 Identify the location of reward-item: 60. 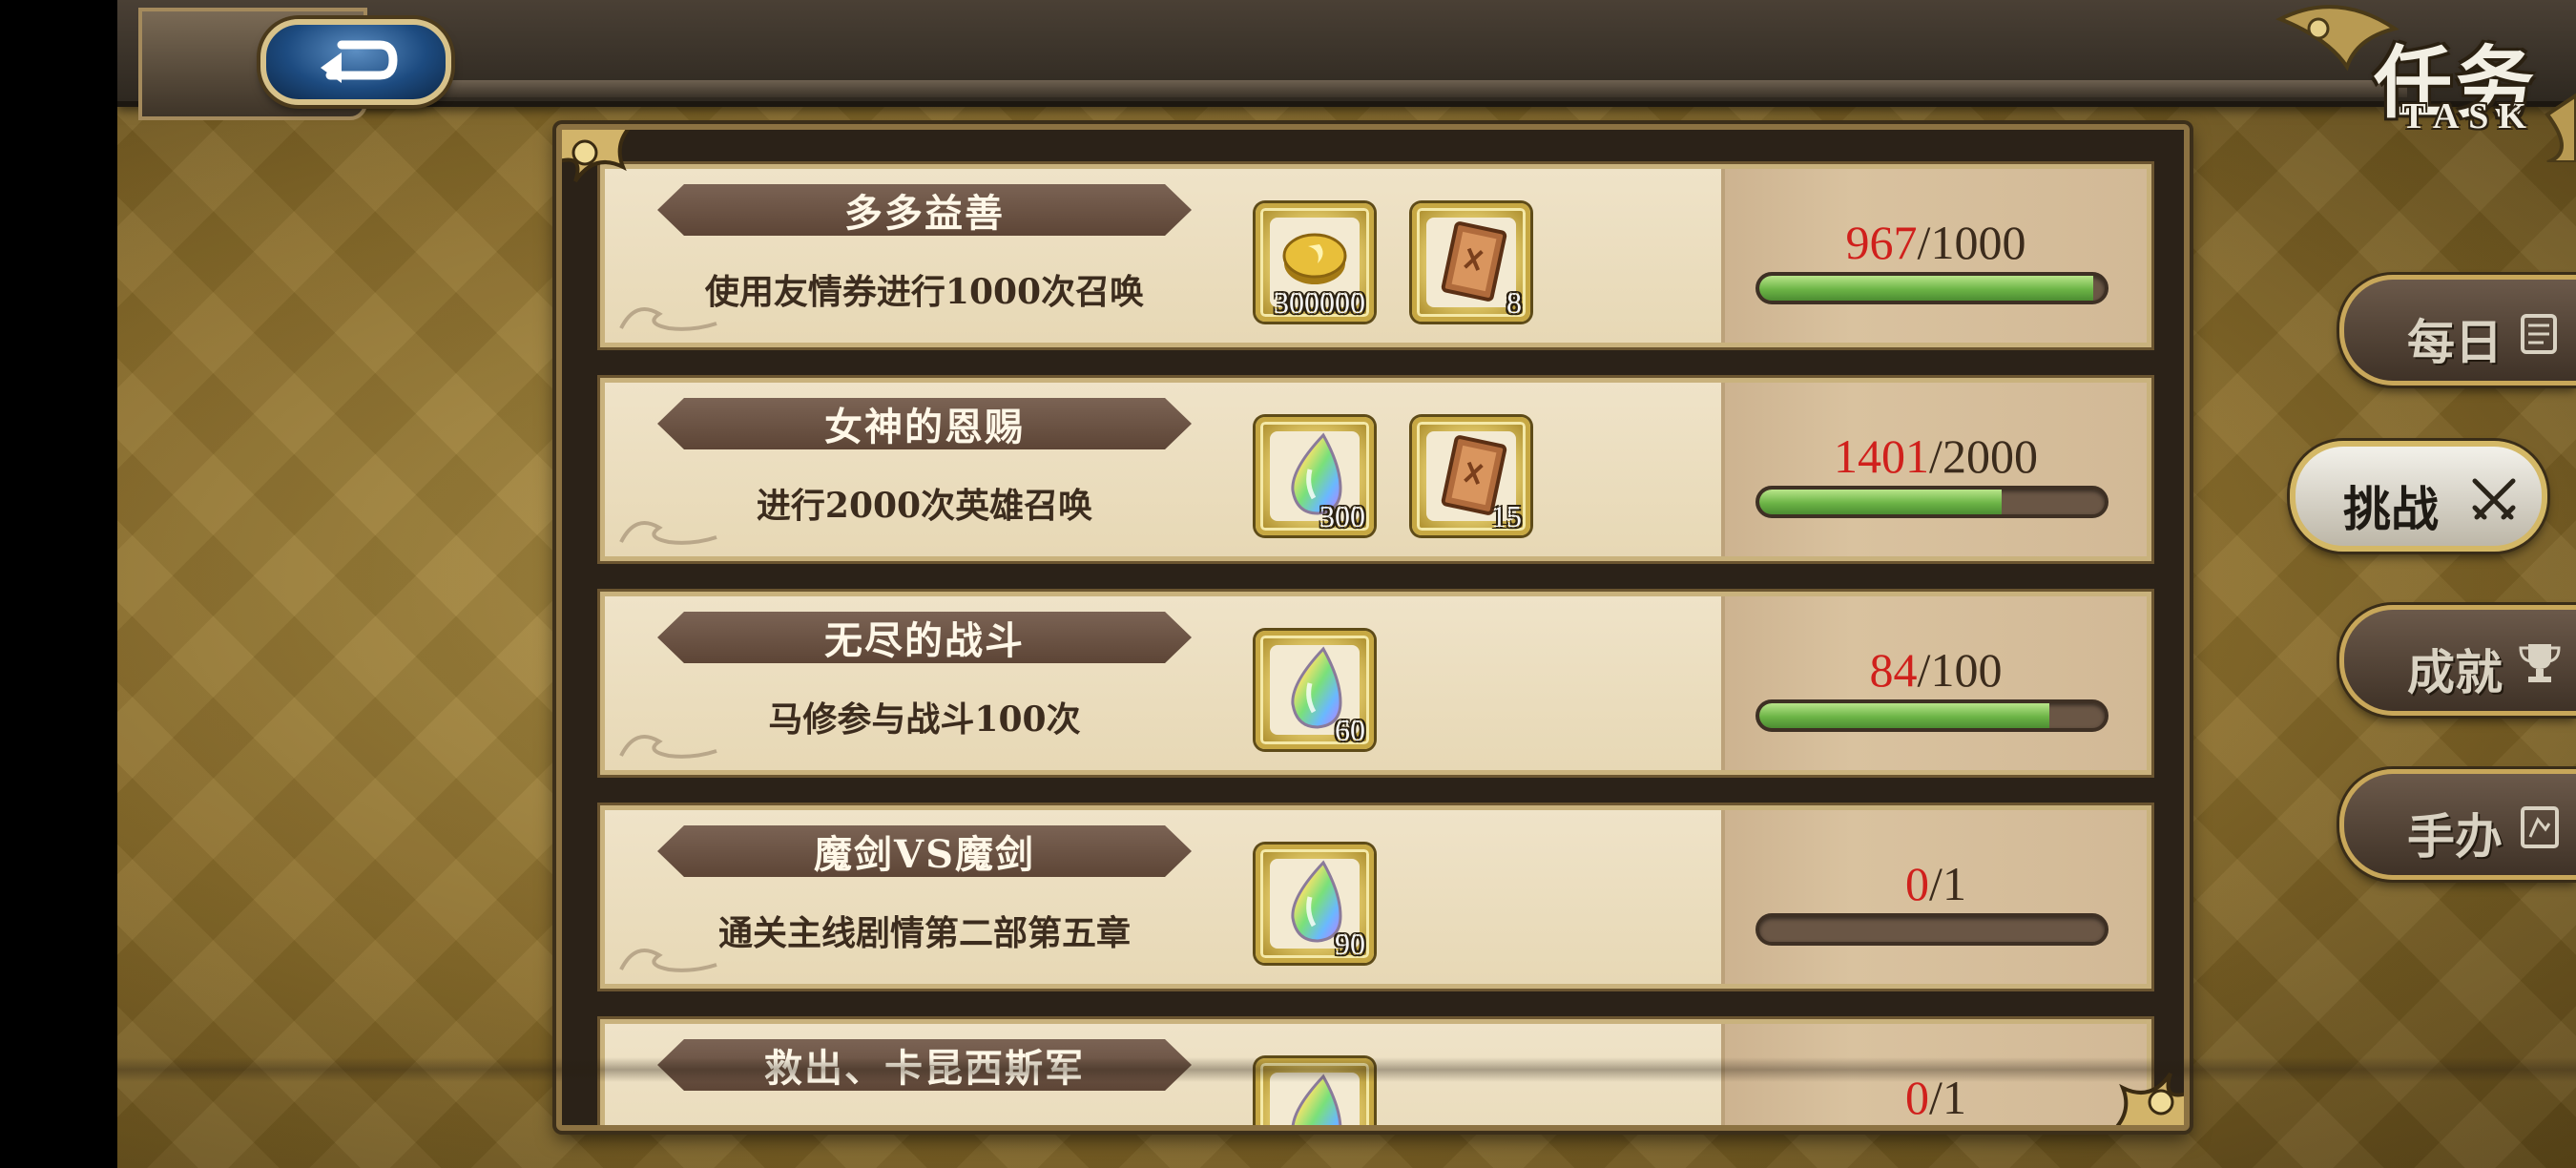
(1315, 690).